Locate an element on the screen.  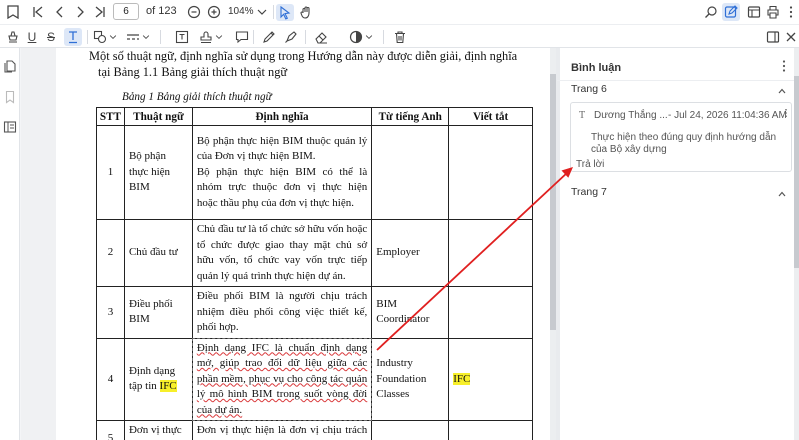
next-page-icon is located at coordinates (80, 12).